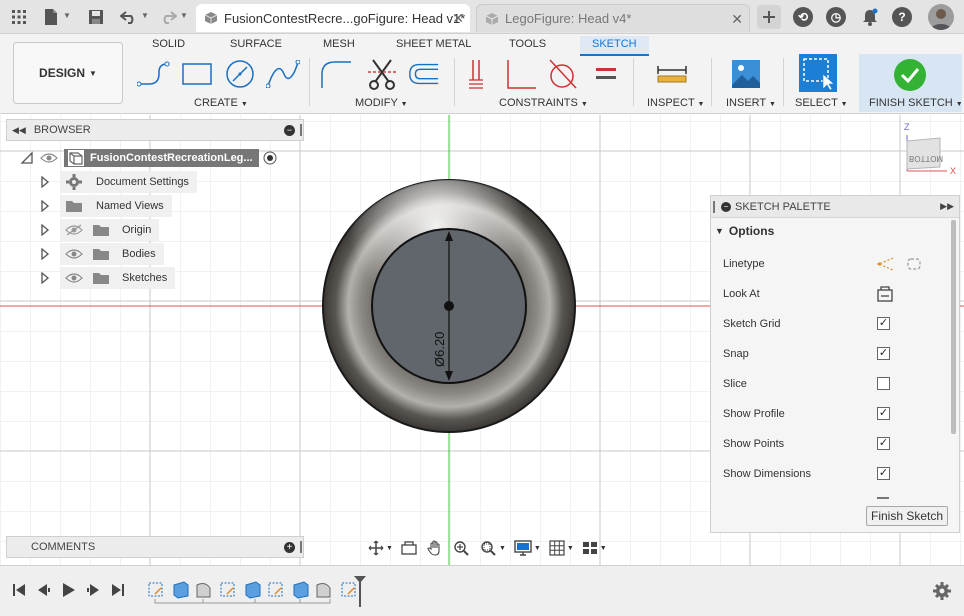  Describe the element at coordinates (902, 17) in the screenshot. I see `help-icon: ?` at that location.